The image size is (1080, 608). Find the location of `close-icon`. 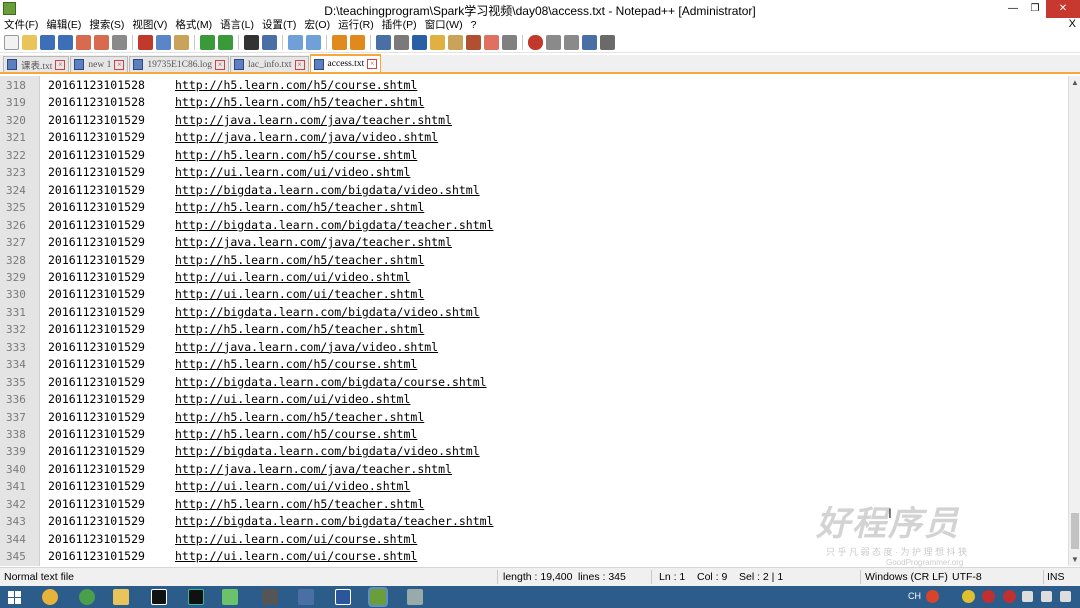

close-icon is located at coordinates (83, 42).